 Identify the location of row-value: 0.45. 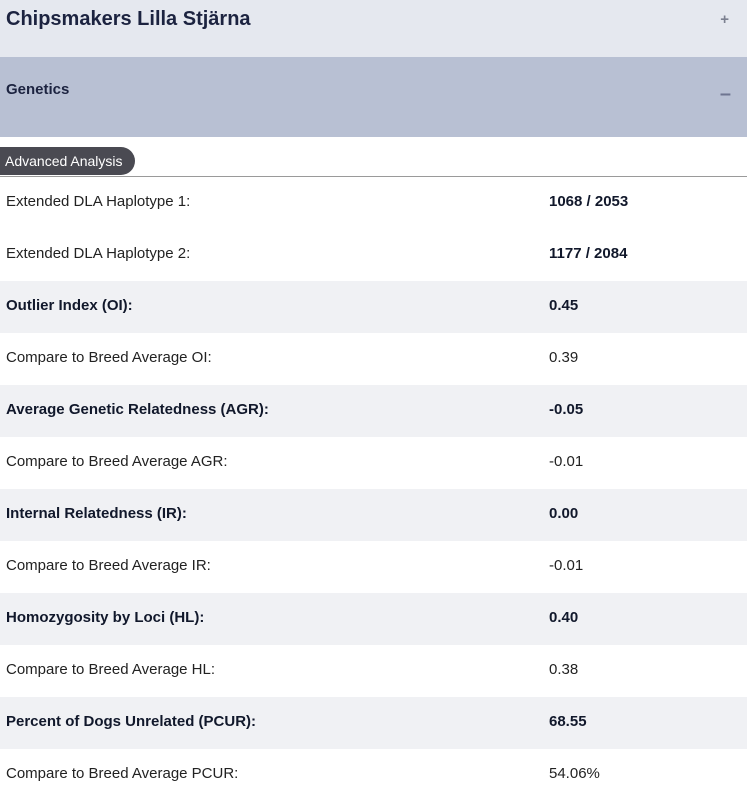
(564, 305).